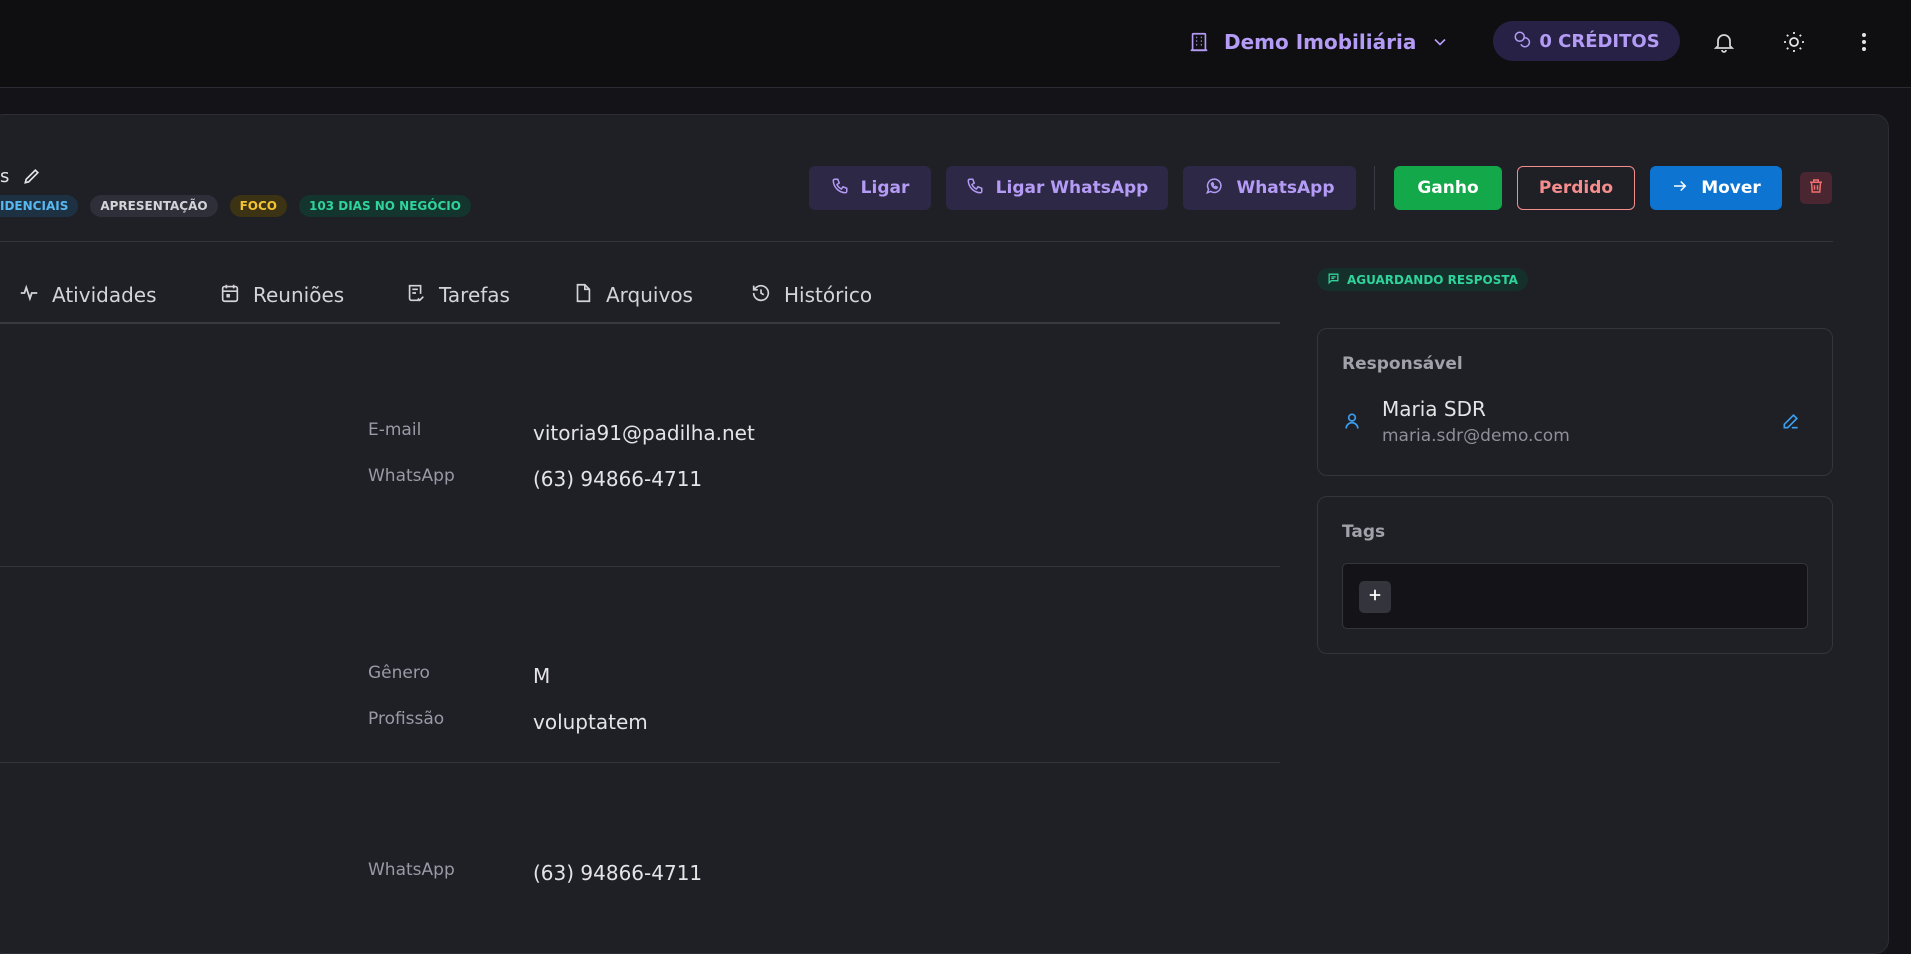  I want to click on profession-value: voluptatem, so click(590, 722).